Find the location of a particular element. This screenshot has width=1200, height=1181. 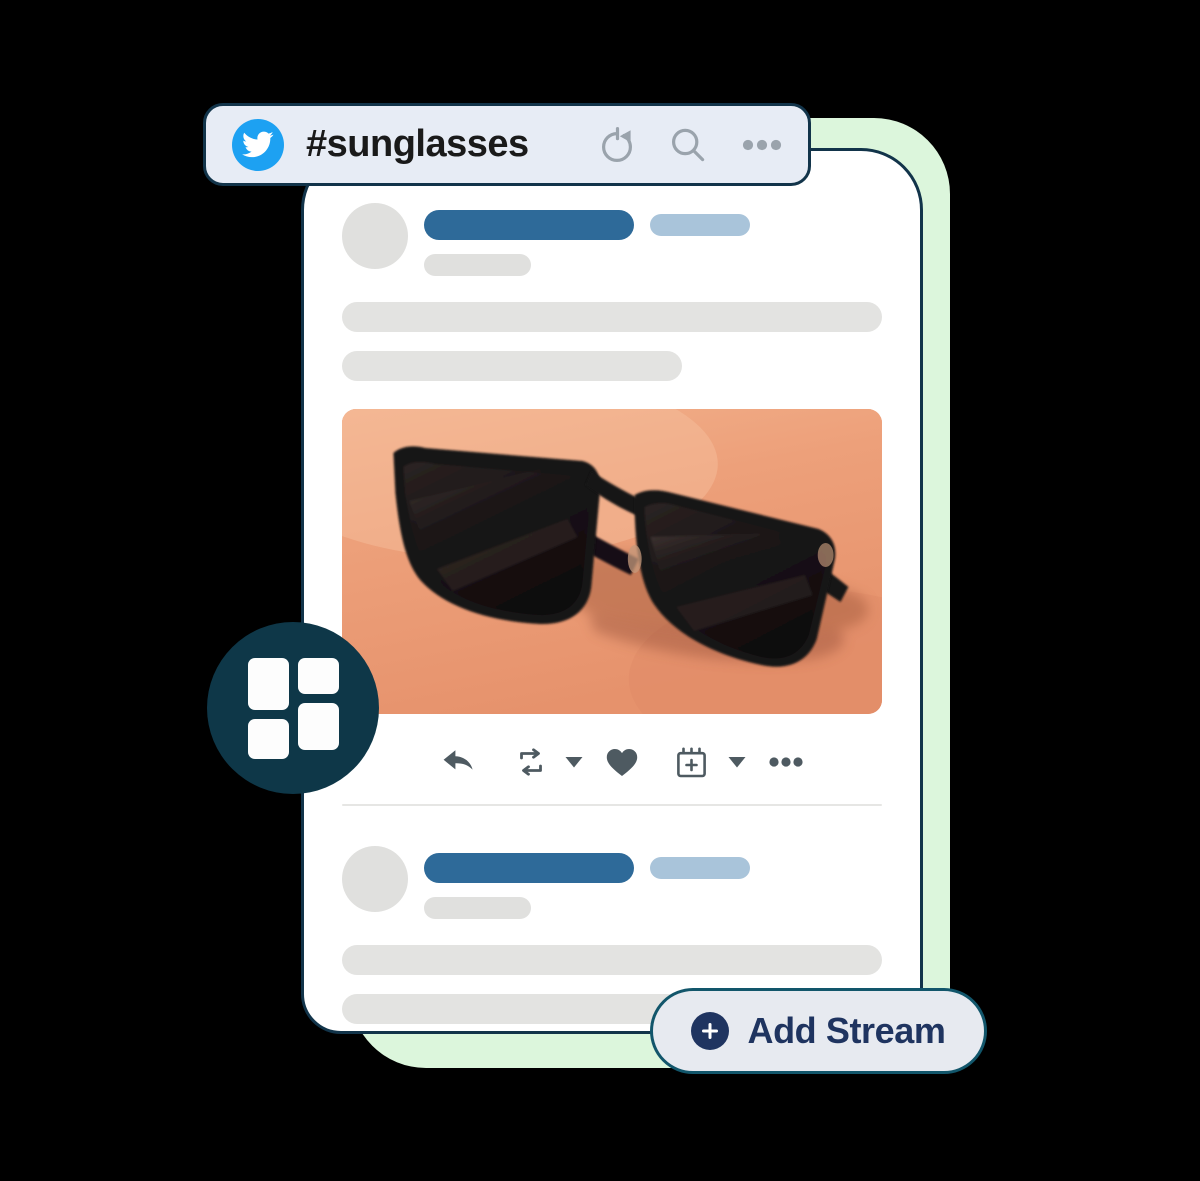

twitter-bird-icon is located at coordinates (258, 144).